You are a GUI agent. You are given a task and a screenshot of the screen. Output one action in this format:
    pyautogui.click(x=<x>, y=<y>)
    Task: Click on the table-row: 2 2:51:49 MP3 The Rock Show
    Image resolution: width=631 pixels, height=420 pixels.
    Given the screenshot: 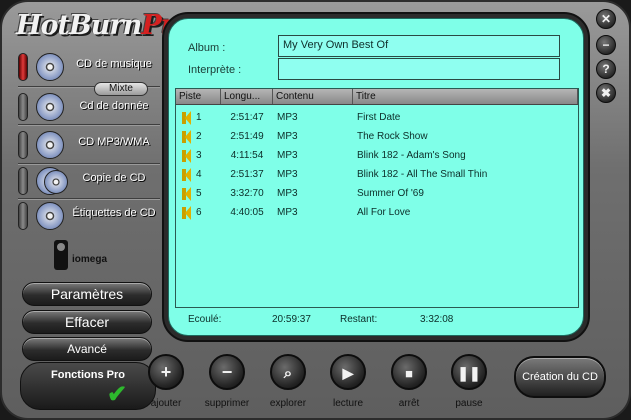 What is the action you would take?
    pyautogui.click(x=377, y=136)
    